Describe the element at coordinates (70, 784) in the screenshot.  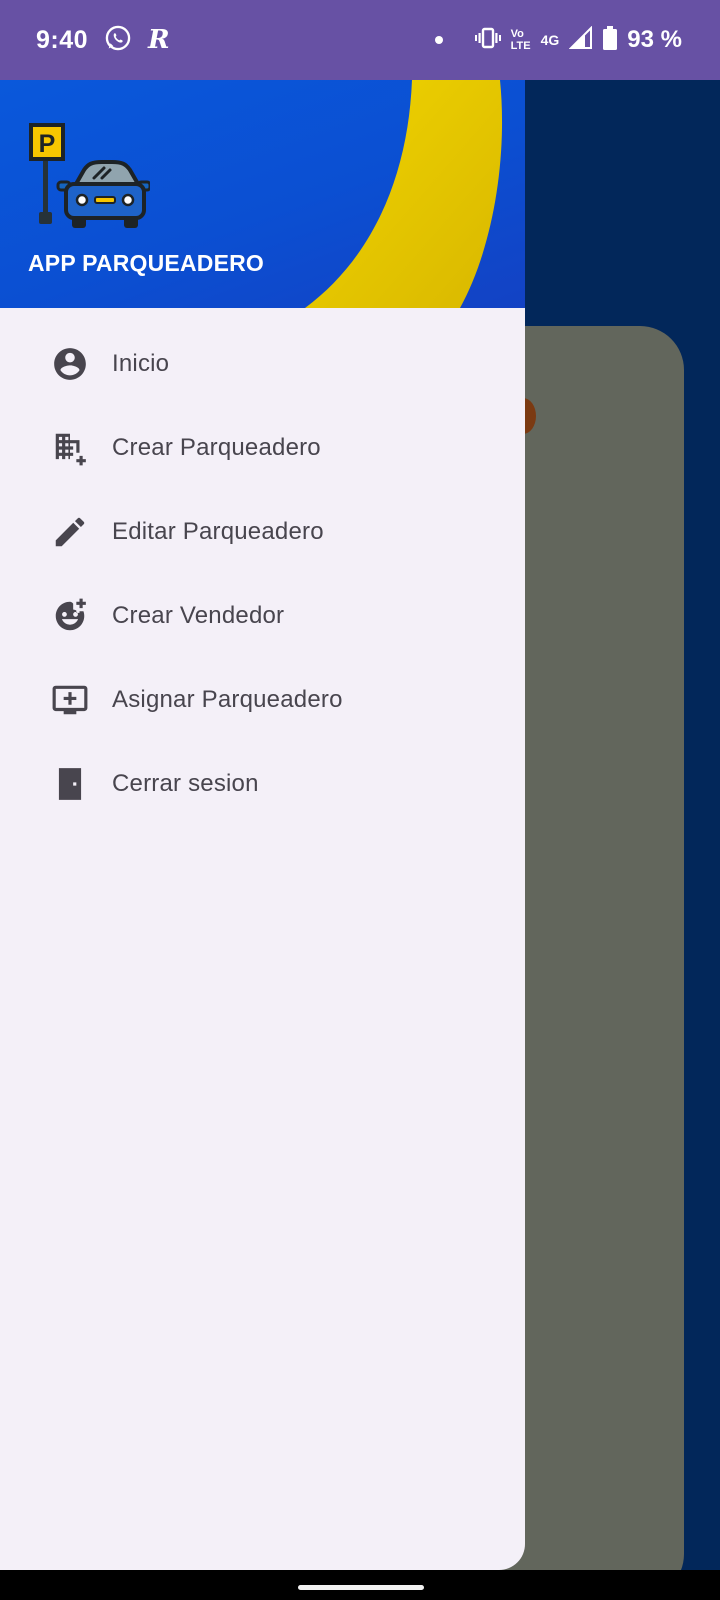
I see `door-icon` at that location.